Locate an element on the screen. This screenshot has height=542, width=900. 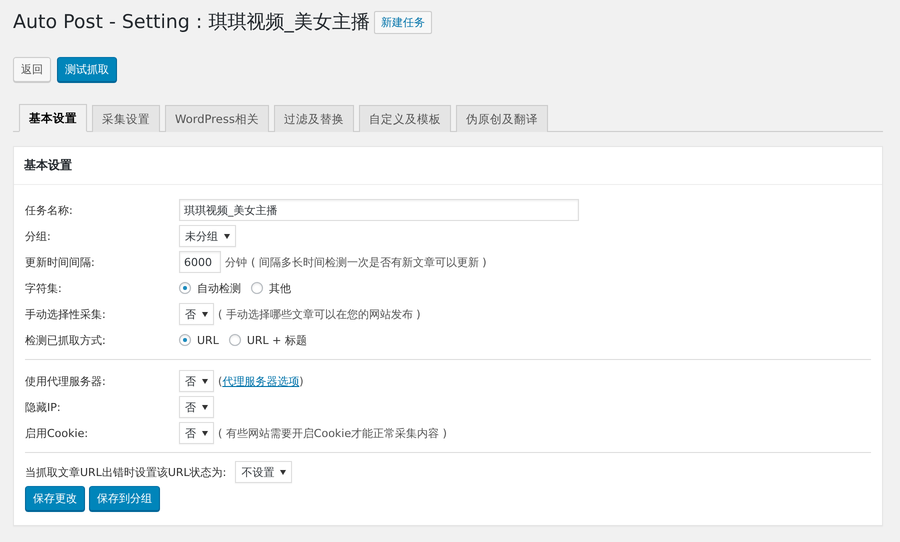
radio-label: URL + 标题 is located at coordinates (276, 340).